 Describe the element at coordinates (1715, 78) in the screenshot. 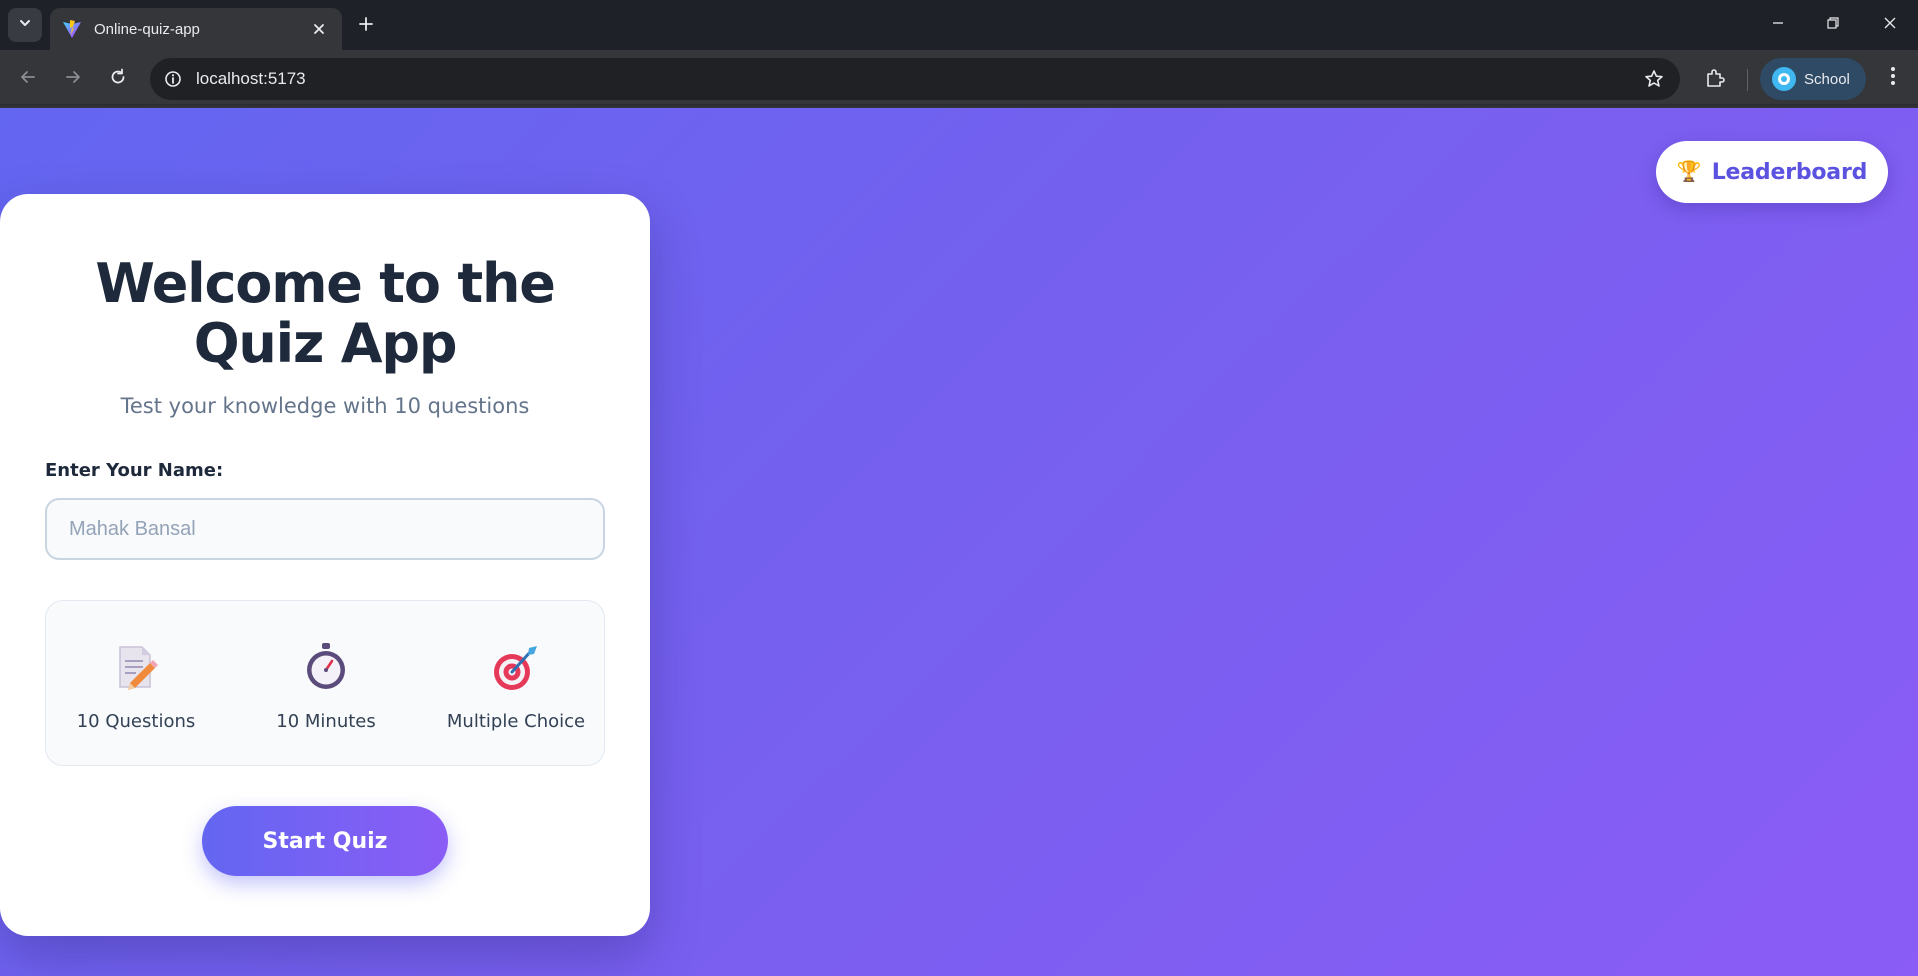

I see `extensions-puzzle-icon` at that location.